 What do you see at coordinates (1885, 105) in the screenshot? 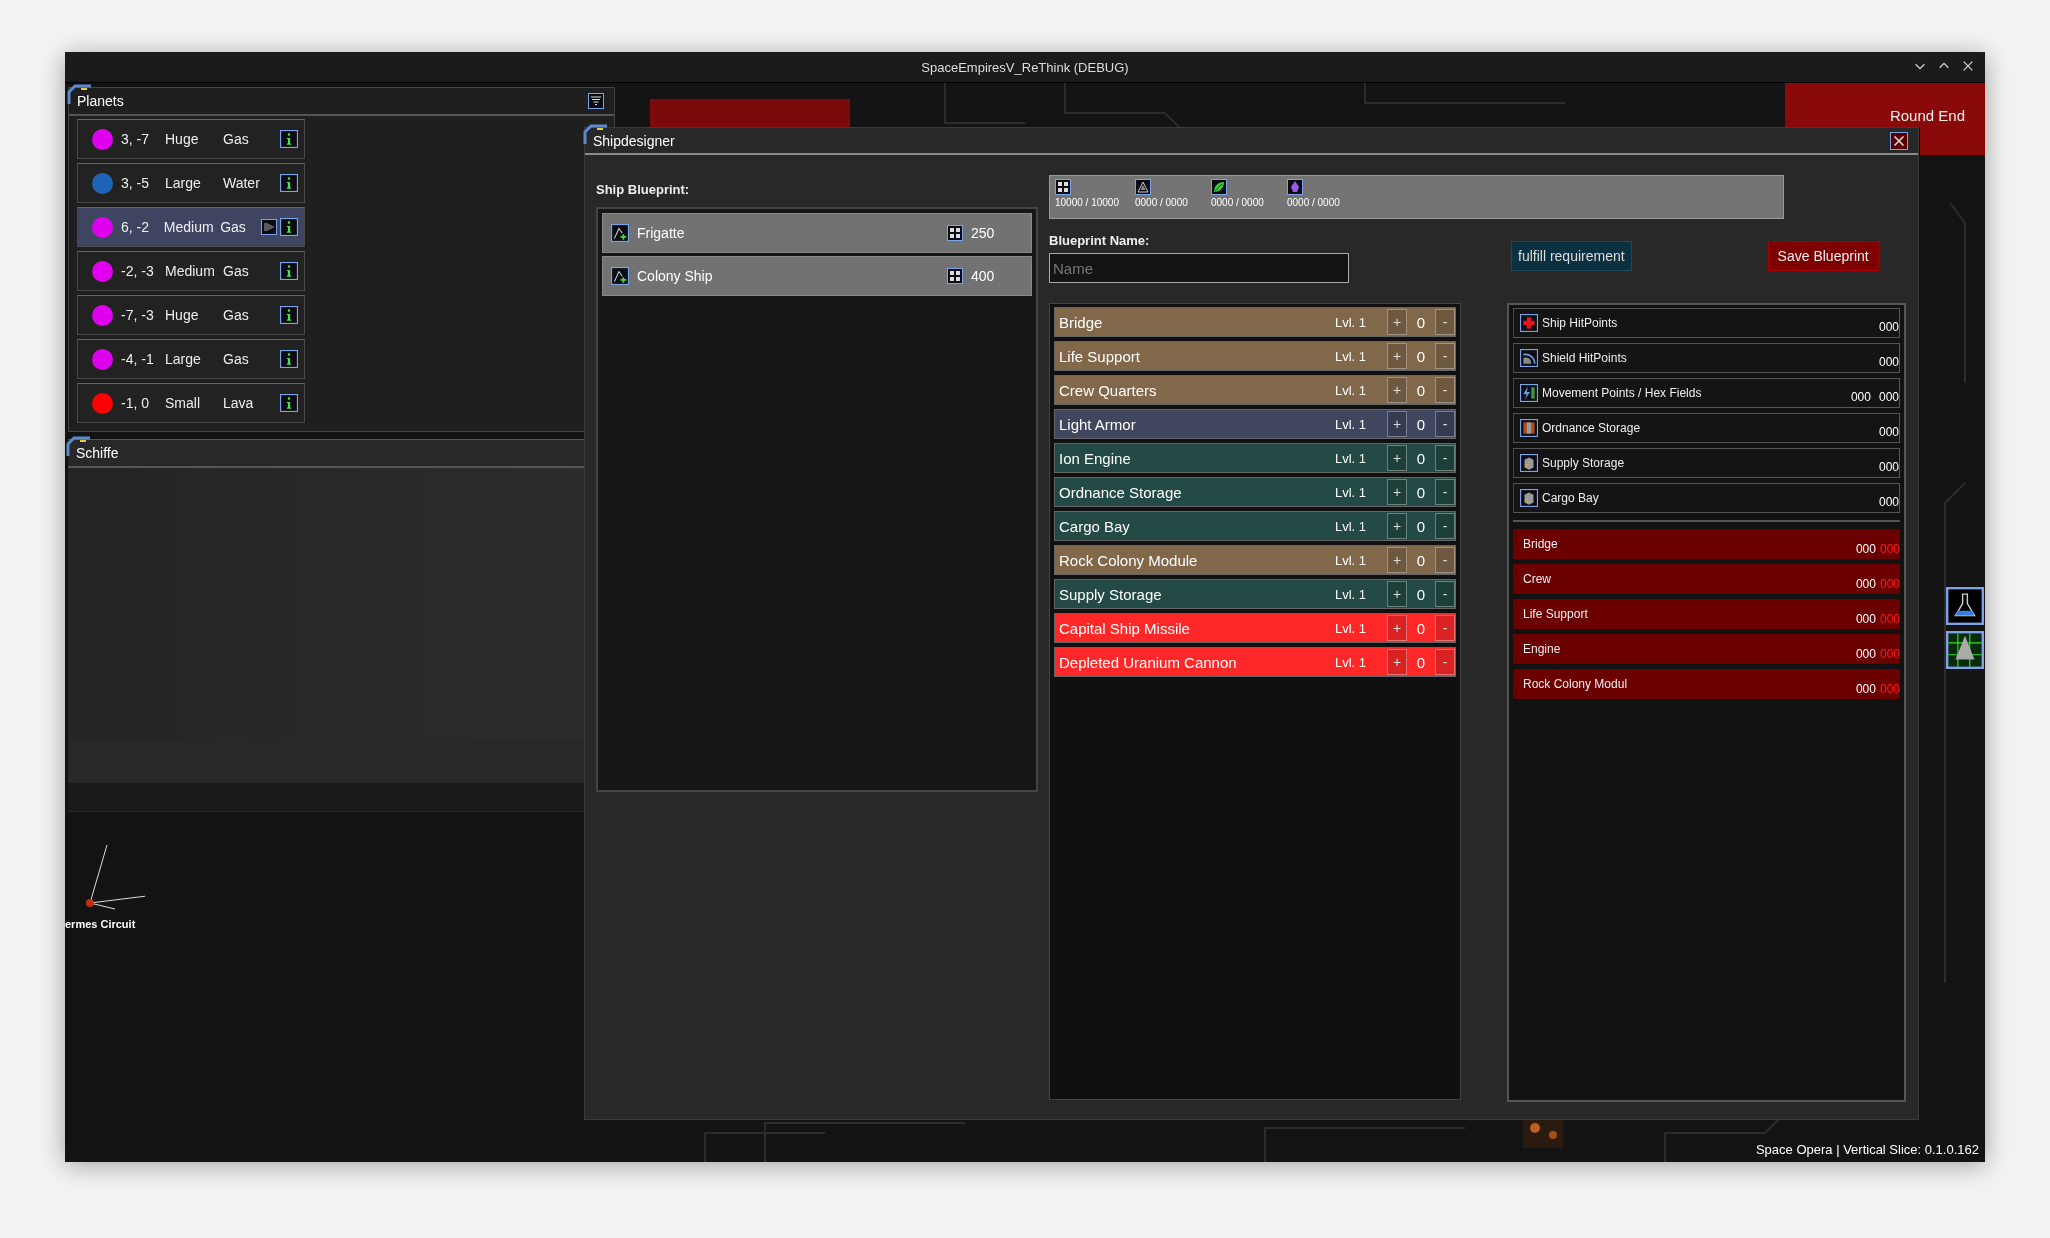
I see `round-end-button: Round End` at bounding box center [1885, 105].